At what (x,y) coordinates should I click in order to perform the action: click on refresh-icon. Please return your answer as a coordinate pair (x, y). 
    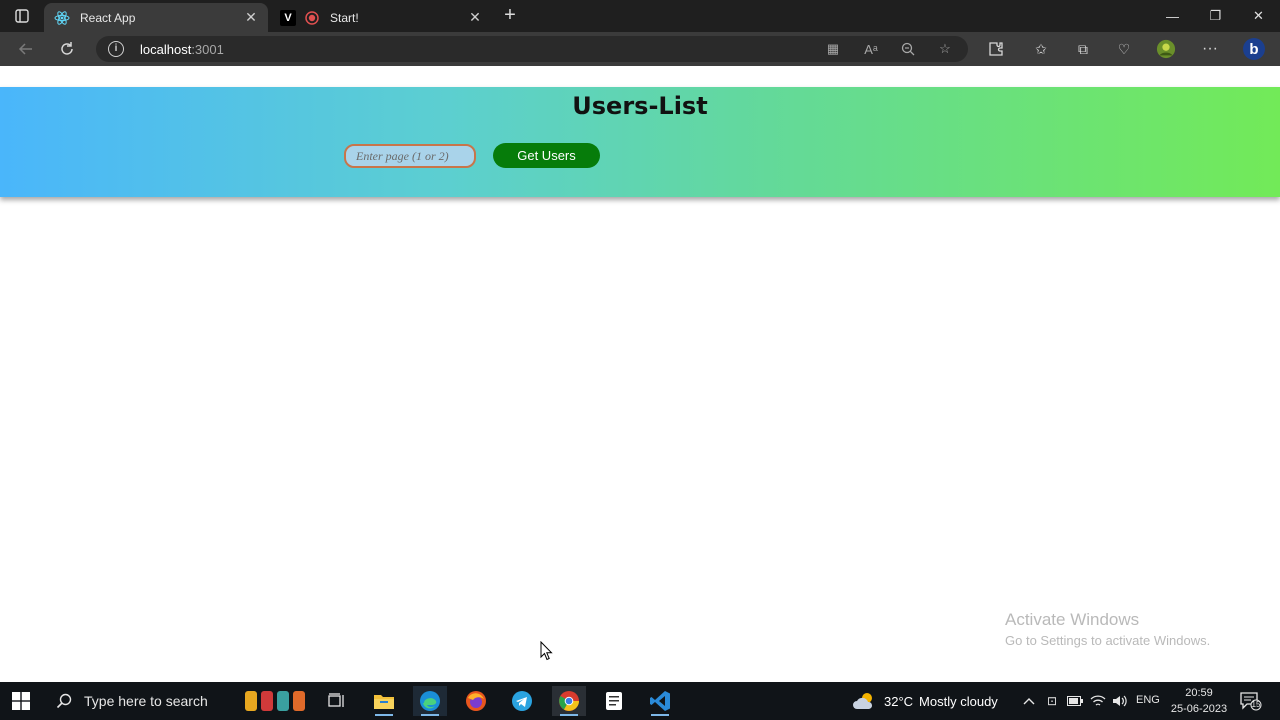
    Looking at the image, I should click on (67, 49).